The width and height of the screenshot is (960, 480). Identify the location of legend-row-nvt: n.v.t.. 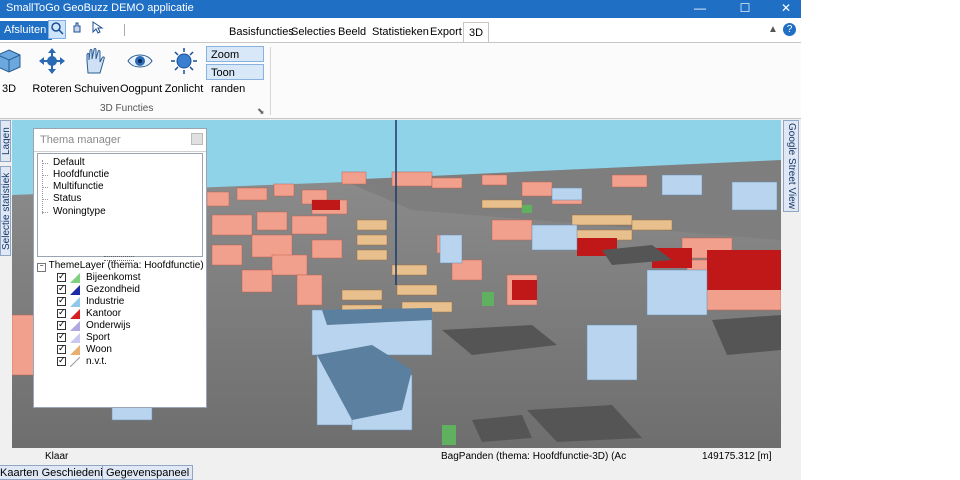
(82, 361).